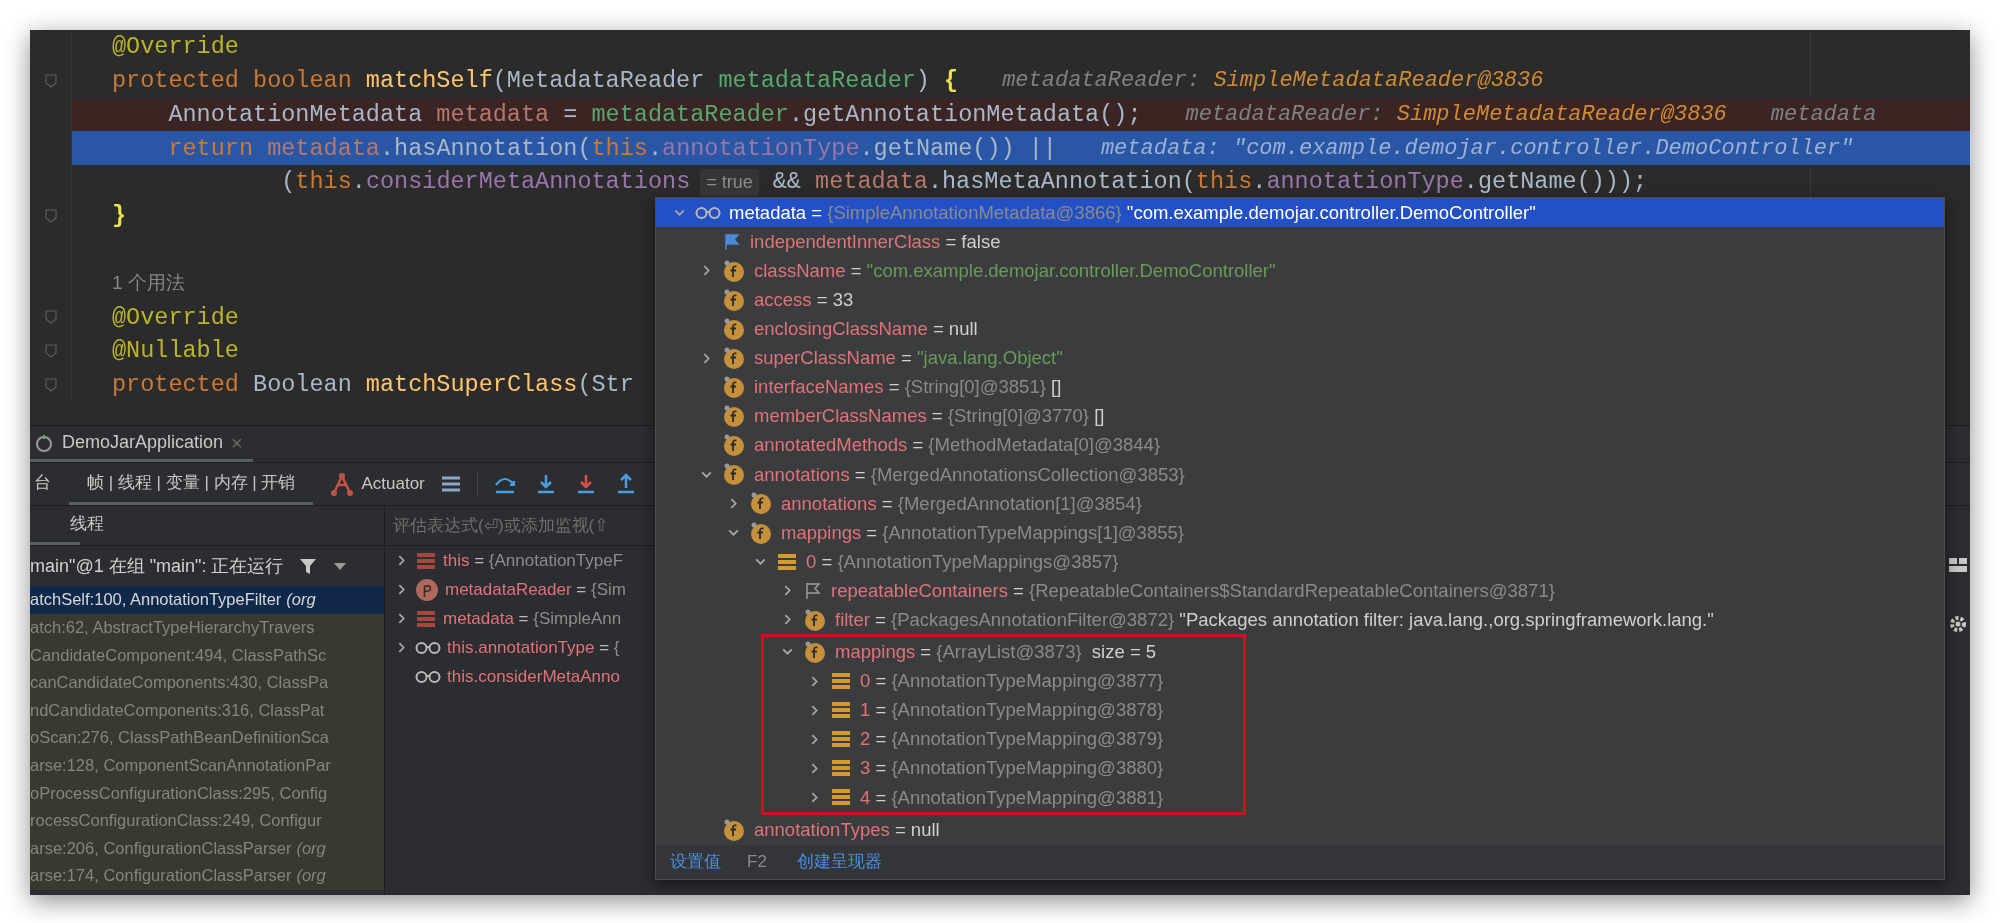 This screenshot has width=2000, height=923. I want to click on inlay-hint: metadata, so click(1823, 115).